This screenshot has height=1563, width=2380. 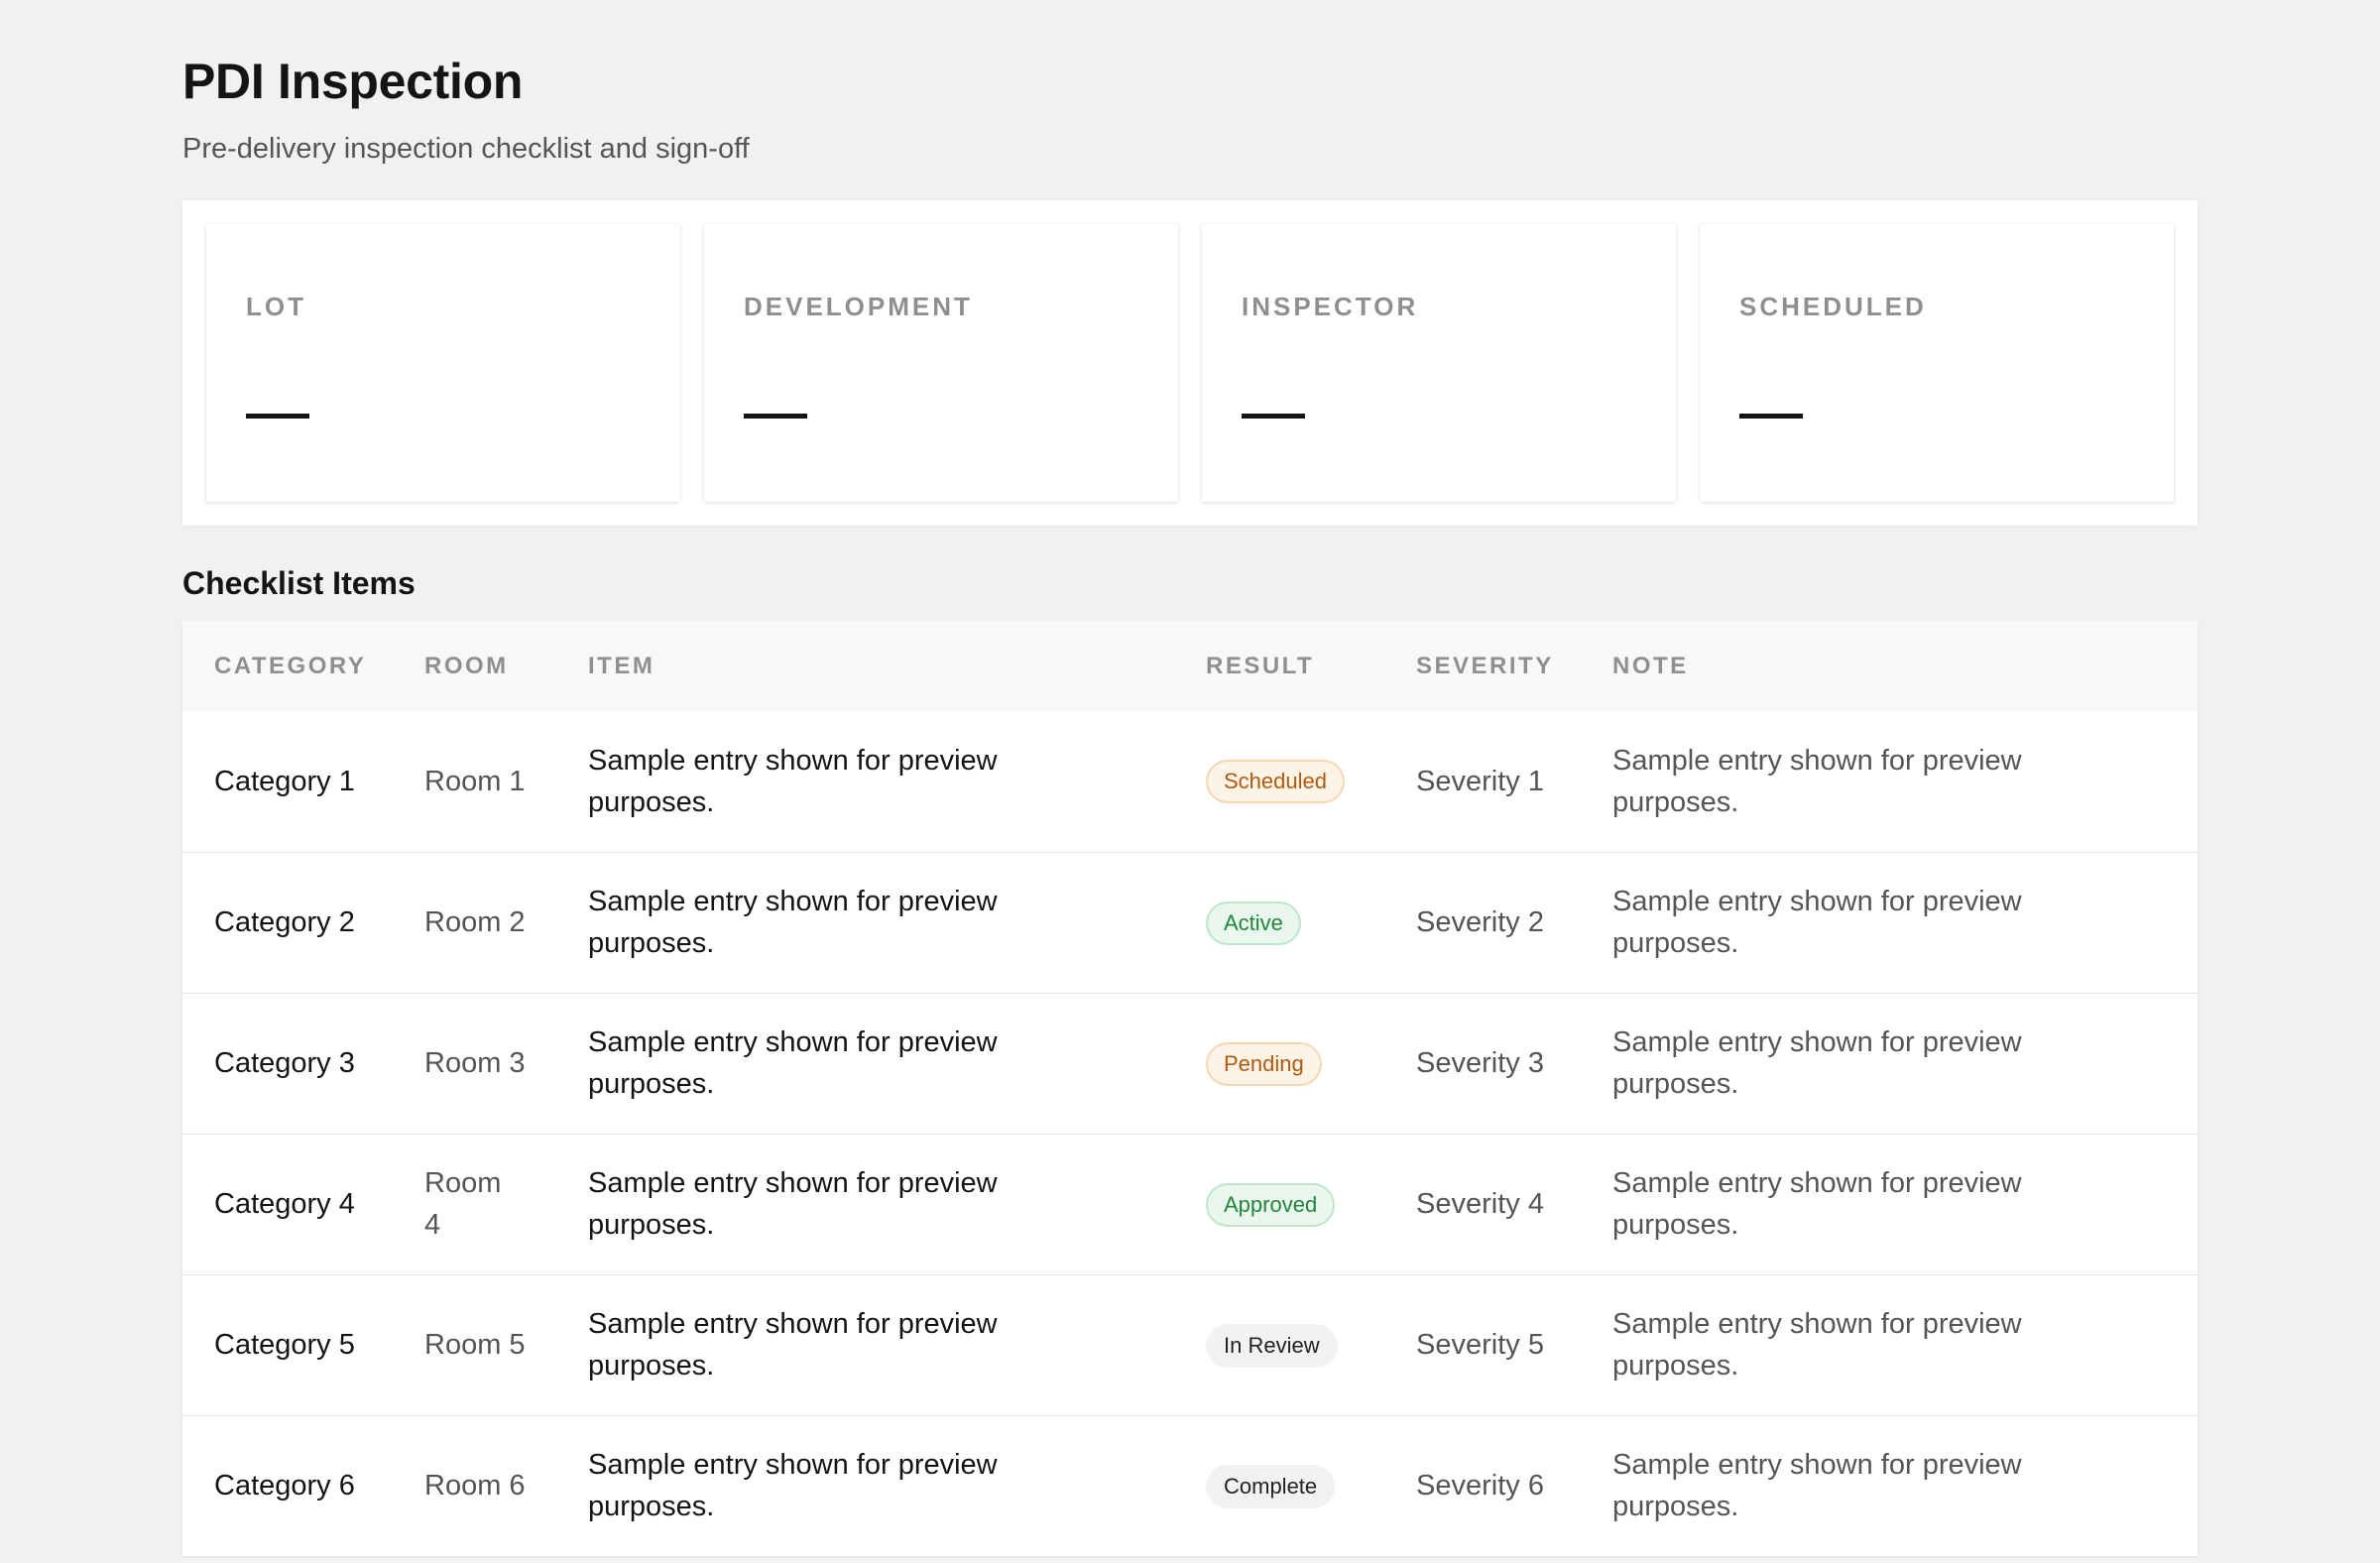 I want to click on column-header-note: NOTE, so click(x=1889, y=666).